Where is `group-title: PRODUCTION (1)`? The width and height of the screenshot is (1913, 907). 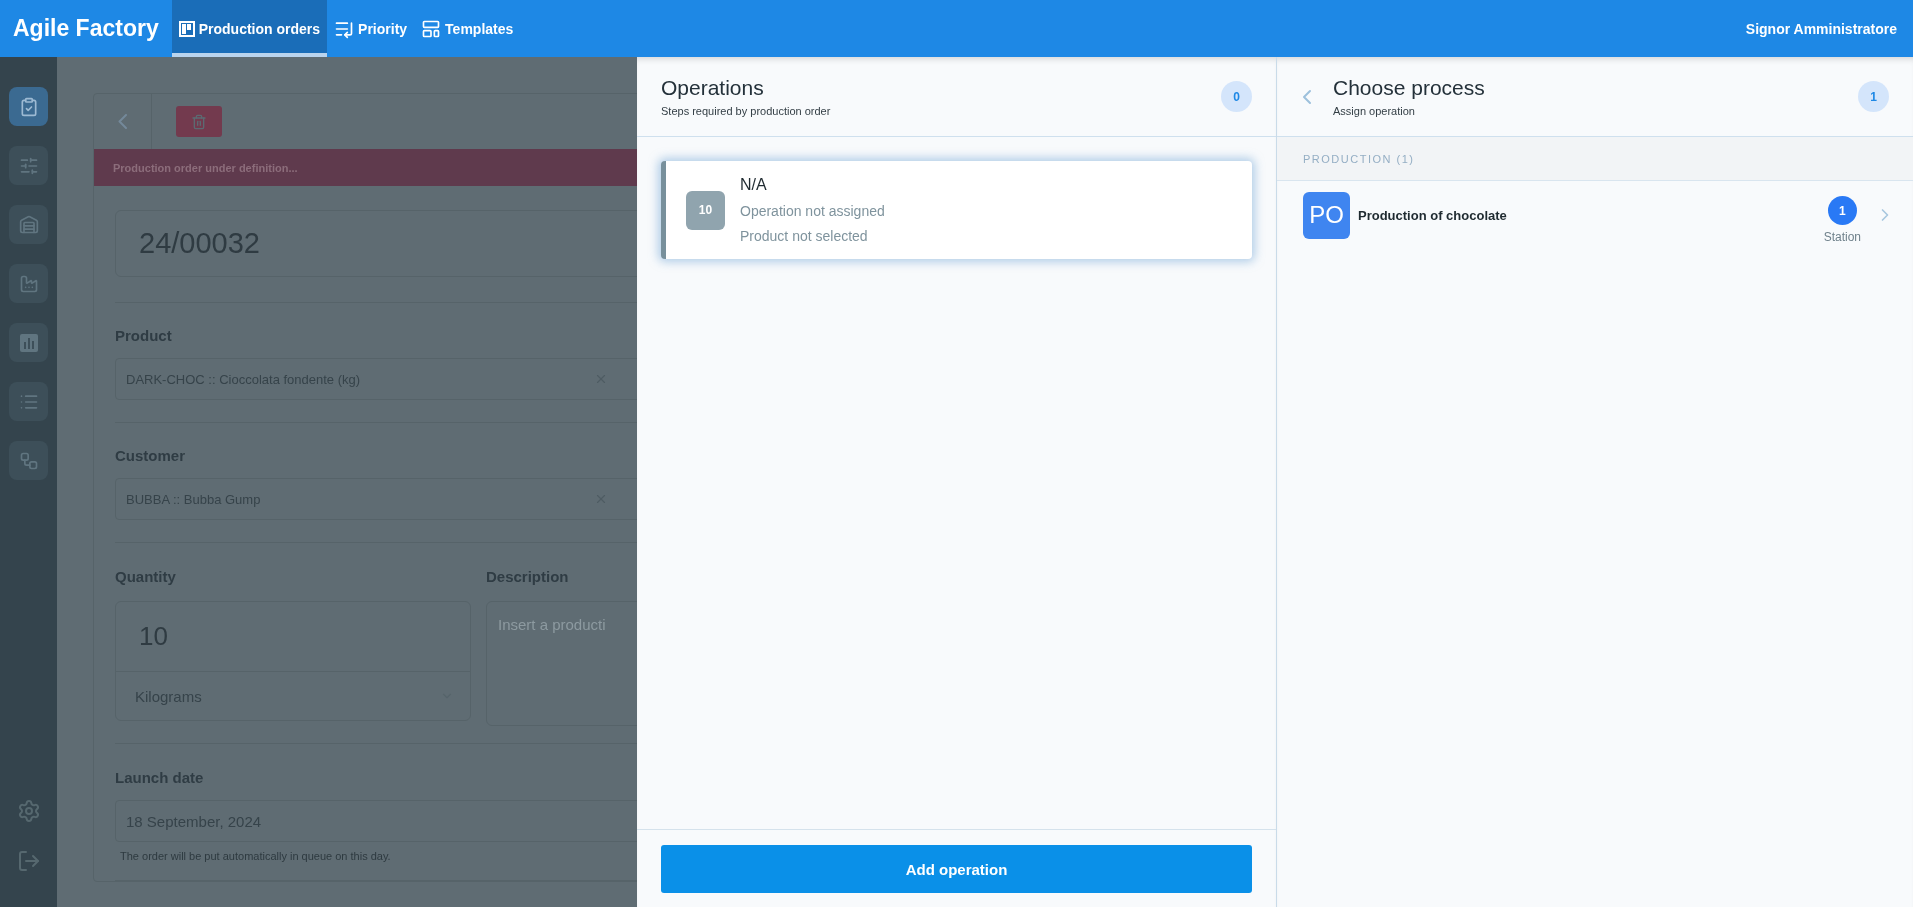
group-title: PRODUCTION (1) is located at coordinates (1359, 158).